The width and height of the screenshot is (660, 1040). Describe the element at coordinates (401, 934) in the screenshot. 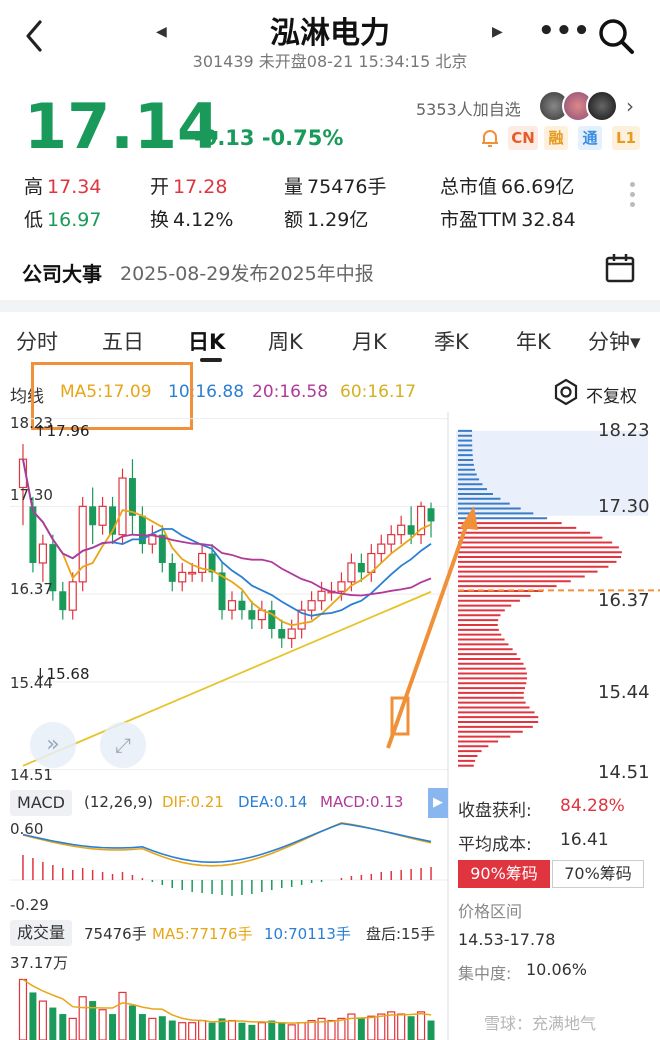

I see `volume-after-hours: 盘后:15手` at that location.